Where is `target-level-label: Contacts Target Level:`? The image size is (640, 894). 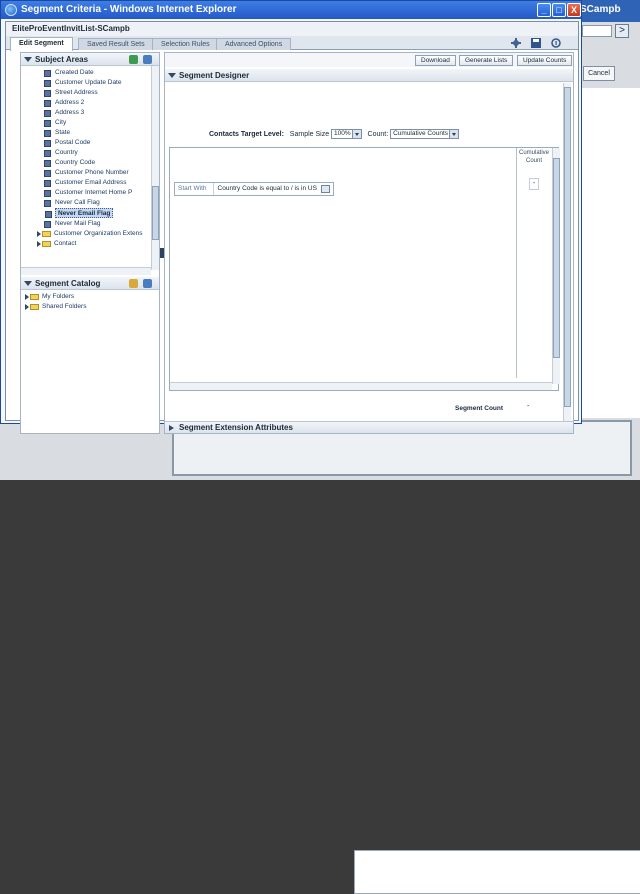
target-level-label: Contacts Target Level: is located at coordinates (246, 134).